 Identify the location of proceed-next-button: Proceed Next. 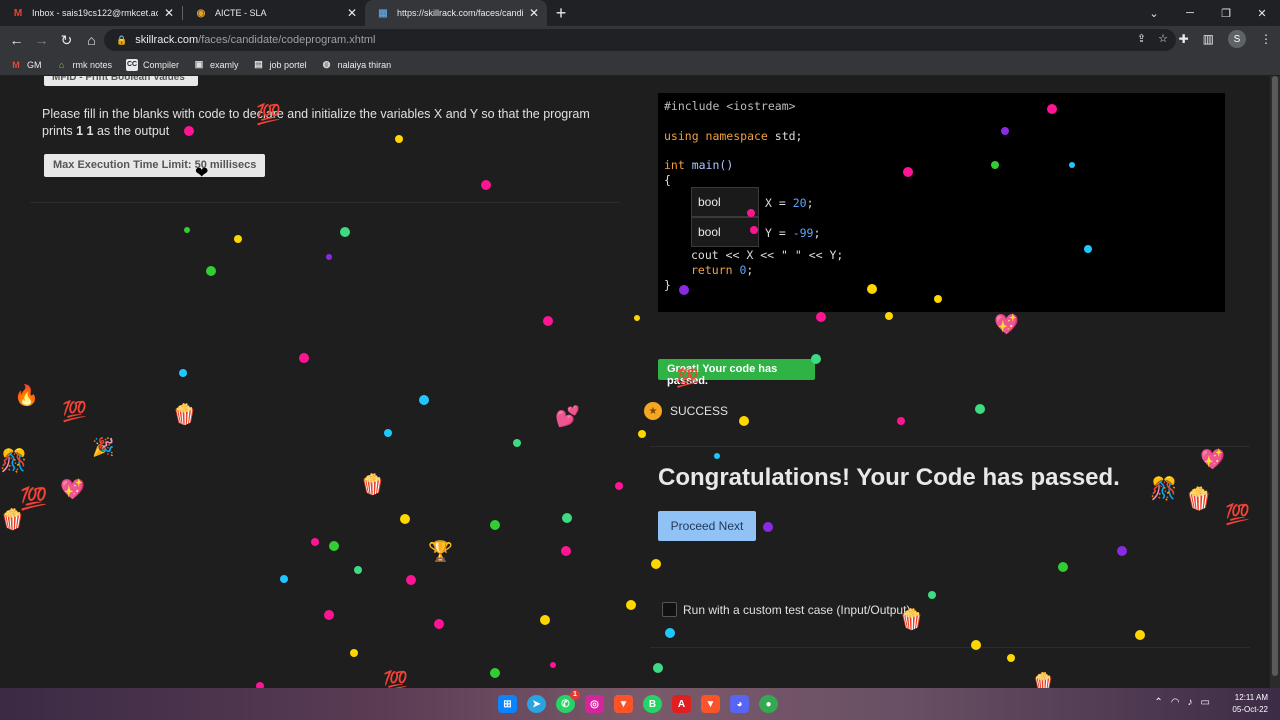
(707, 526).